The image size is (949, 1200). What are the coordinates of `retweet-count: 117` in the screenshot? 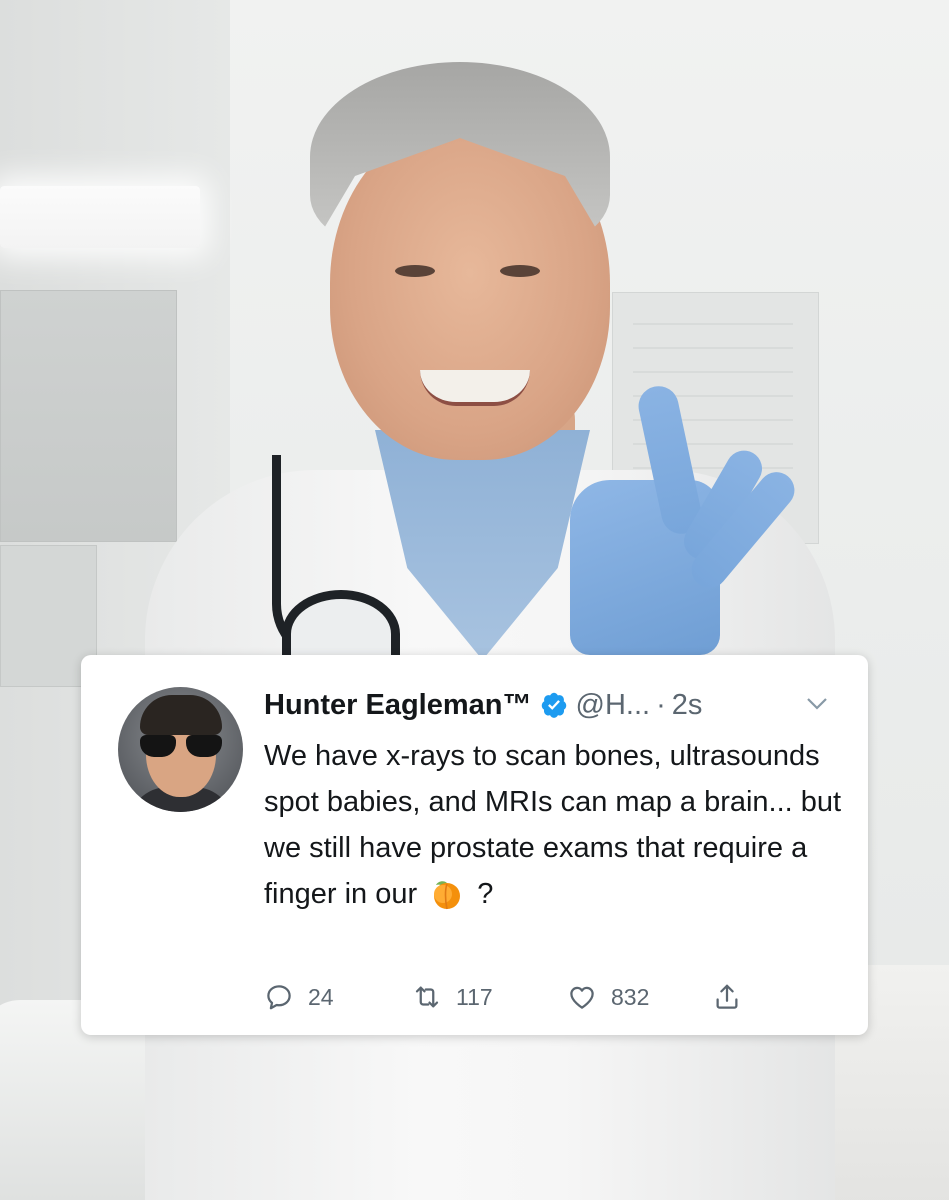 It's located at (474, 996).